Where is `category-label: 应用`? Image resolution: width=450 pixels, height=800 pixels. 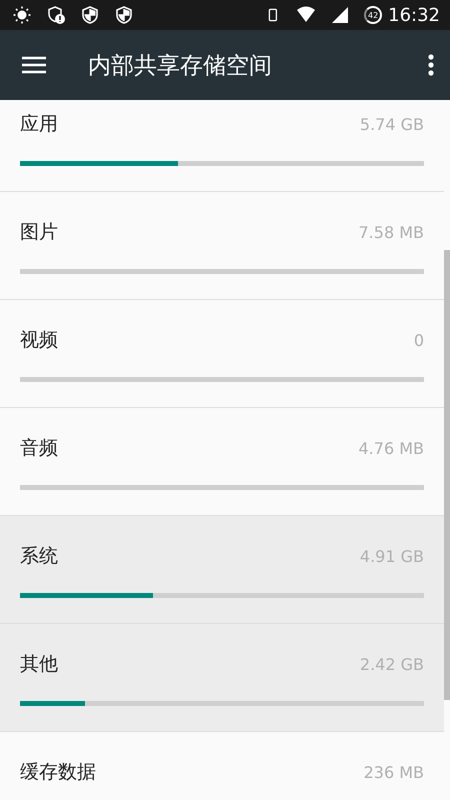
category-label: 应用 is located at coordinates (39, 124).